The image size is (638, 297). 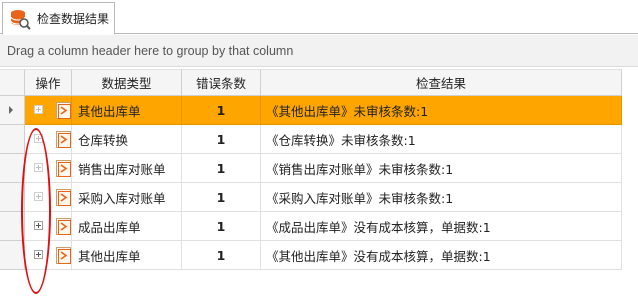 What do you see at coordinates (441, 197) in the screenshot?
I see `check-result-cell: 《采购入库对账单》未审核条数:1` at bounding box center [441, 197].